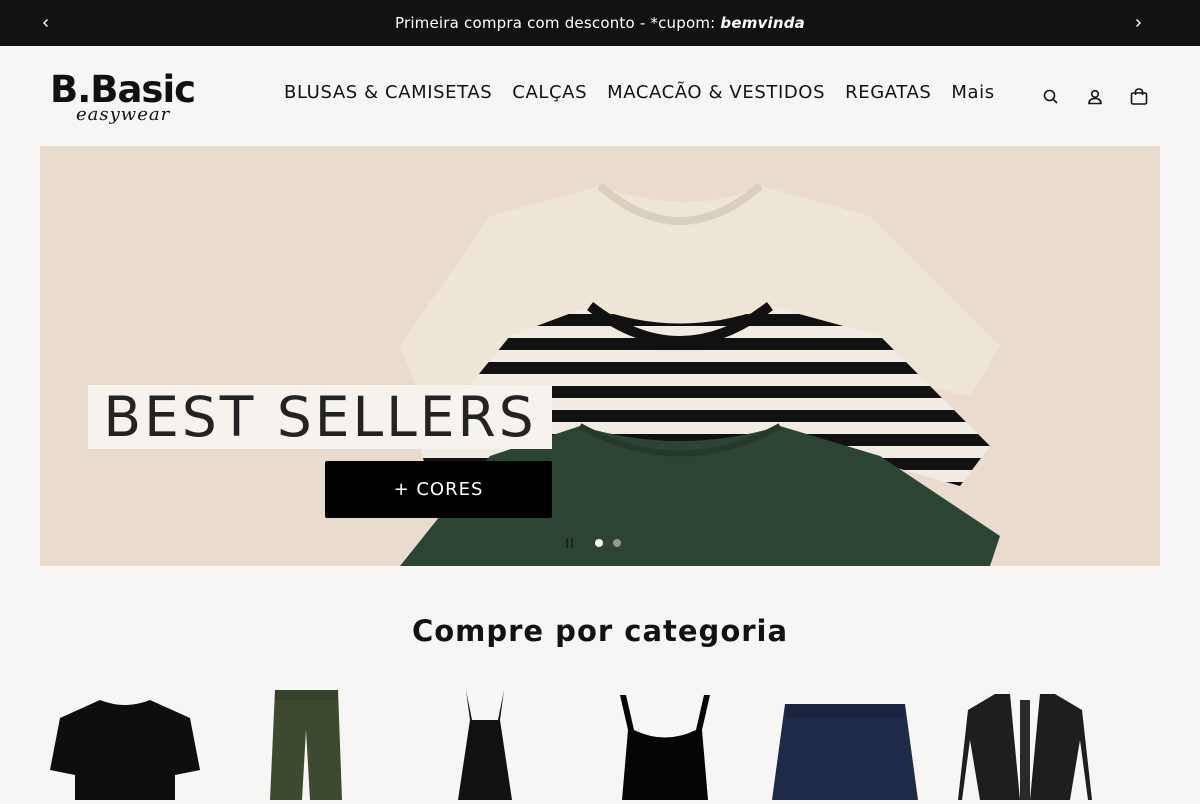 This screenshot has height=804, width=1200. I want to click on more-colors-button: + CORES, so click(438, 489).